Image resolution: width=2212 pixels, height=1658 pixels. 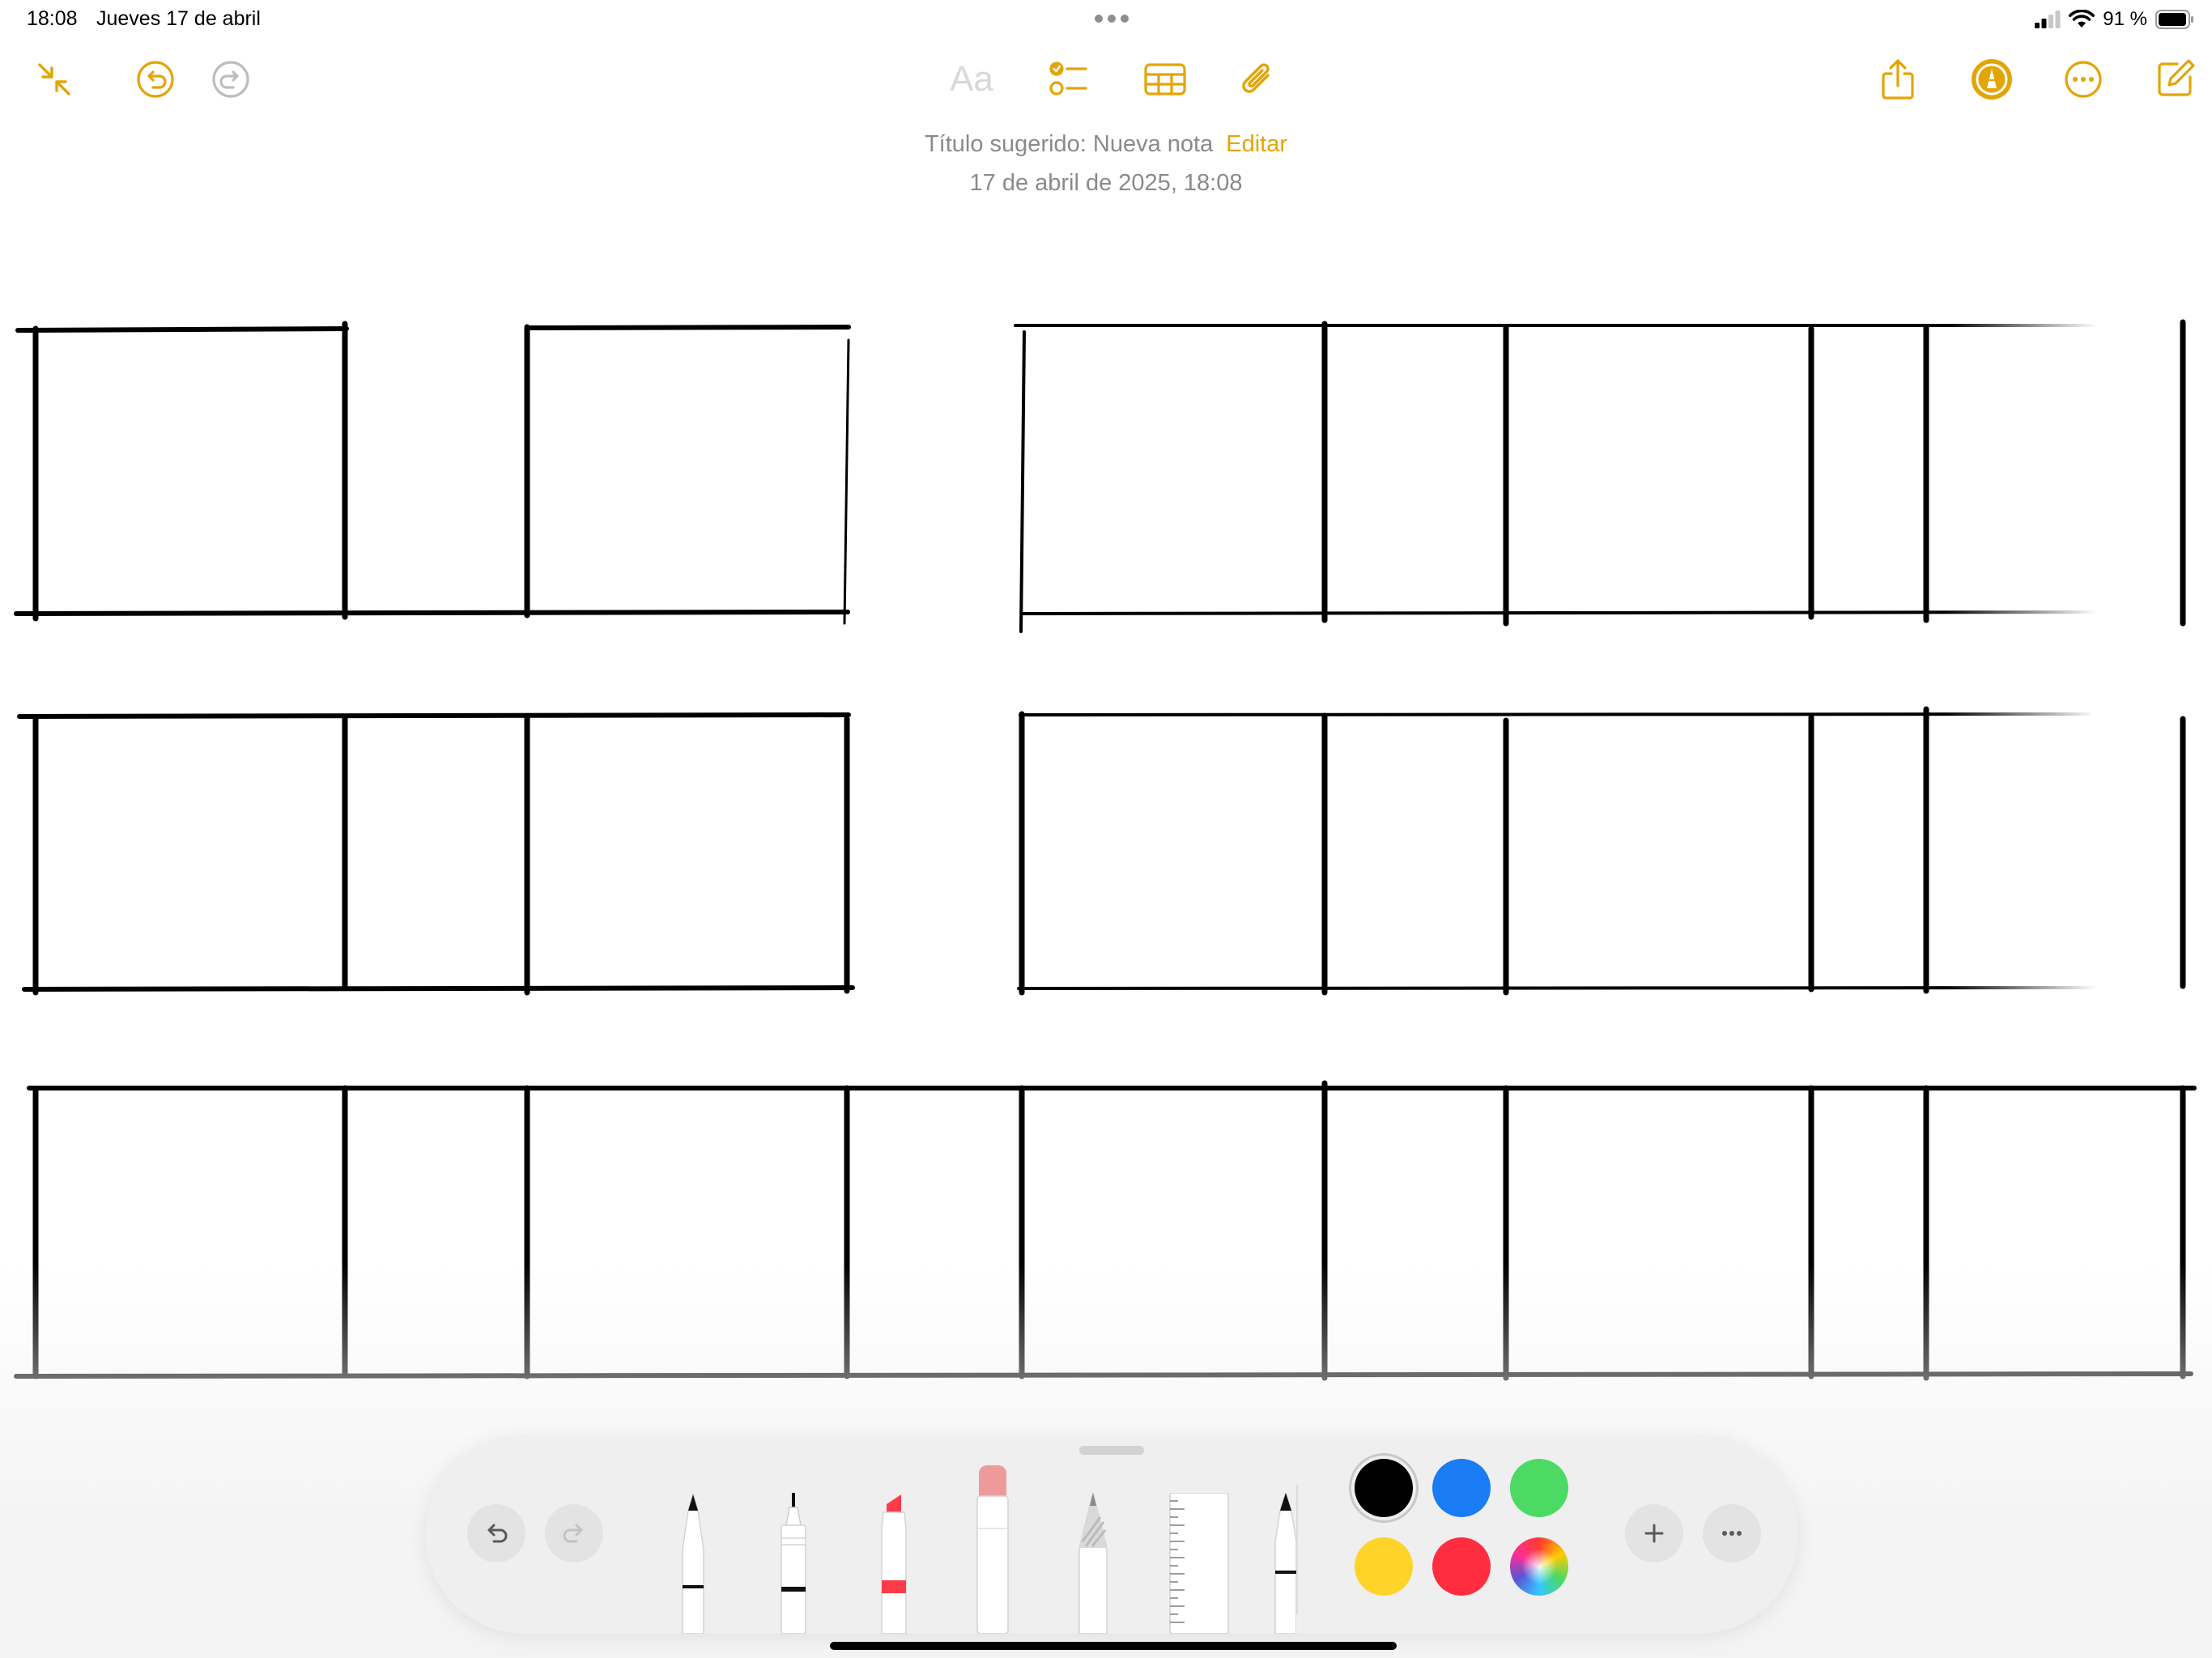 What do you see at coordinates (1462, 1566) in the screenshot?
I see `color-swatch-red` at bounding box center [1462, 1566].